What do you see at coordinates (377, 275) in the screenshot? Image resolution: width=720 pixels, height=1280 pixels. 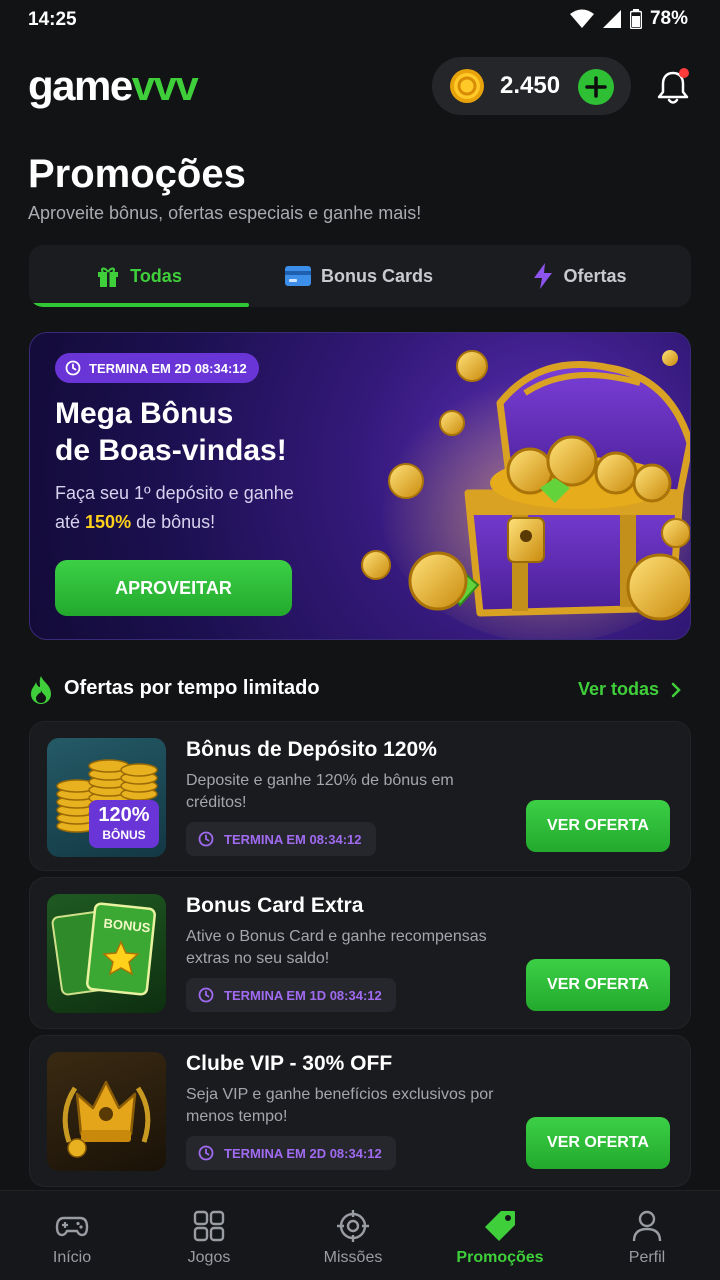 I see `tab-label-bonus-cards: Bonus Cards` at bounding box center [377, 275].